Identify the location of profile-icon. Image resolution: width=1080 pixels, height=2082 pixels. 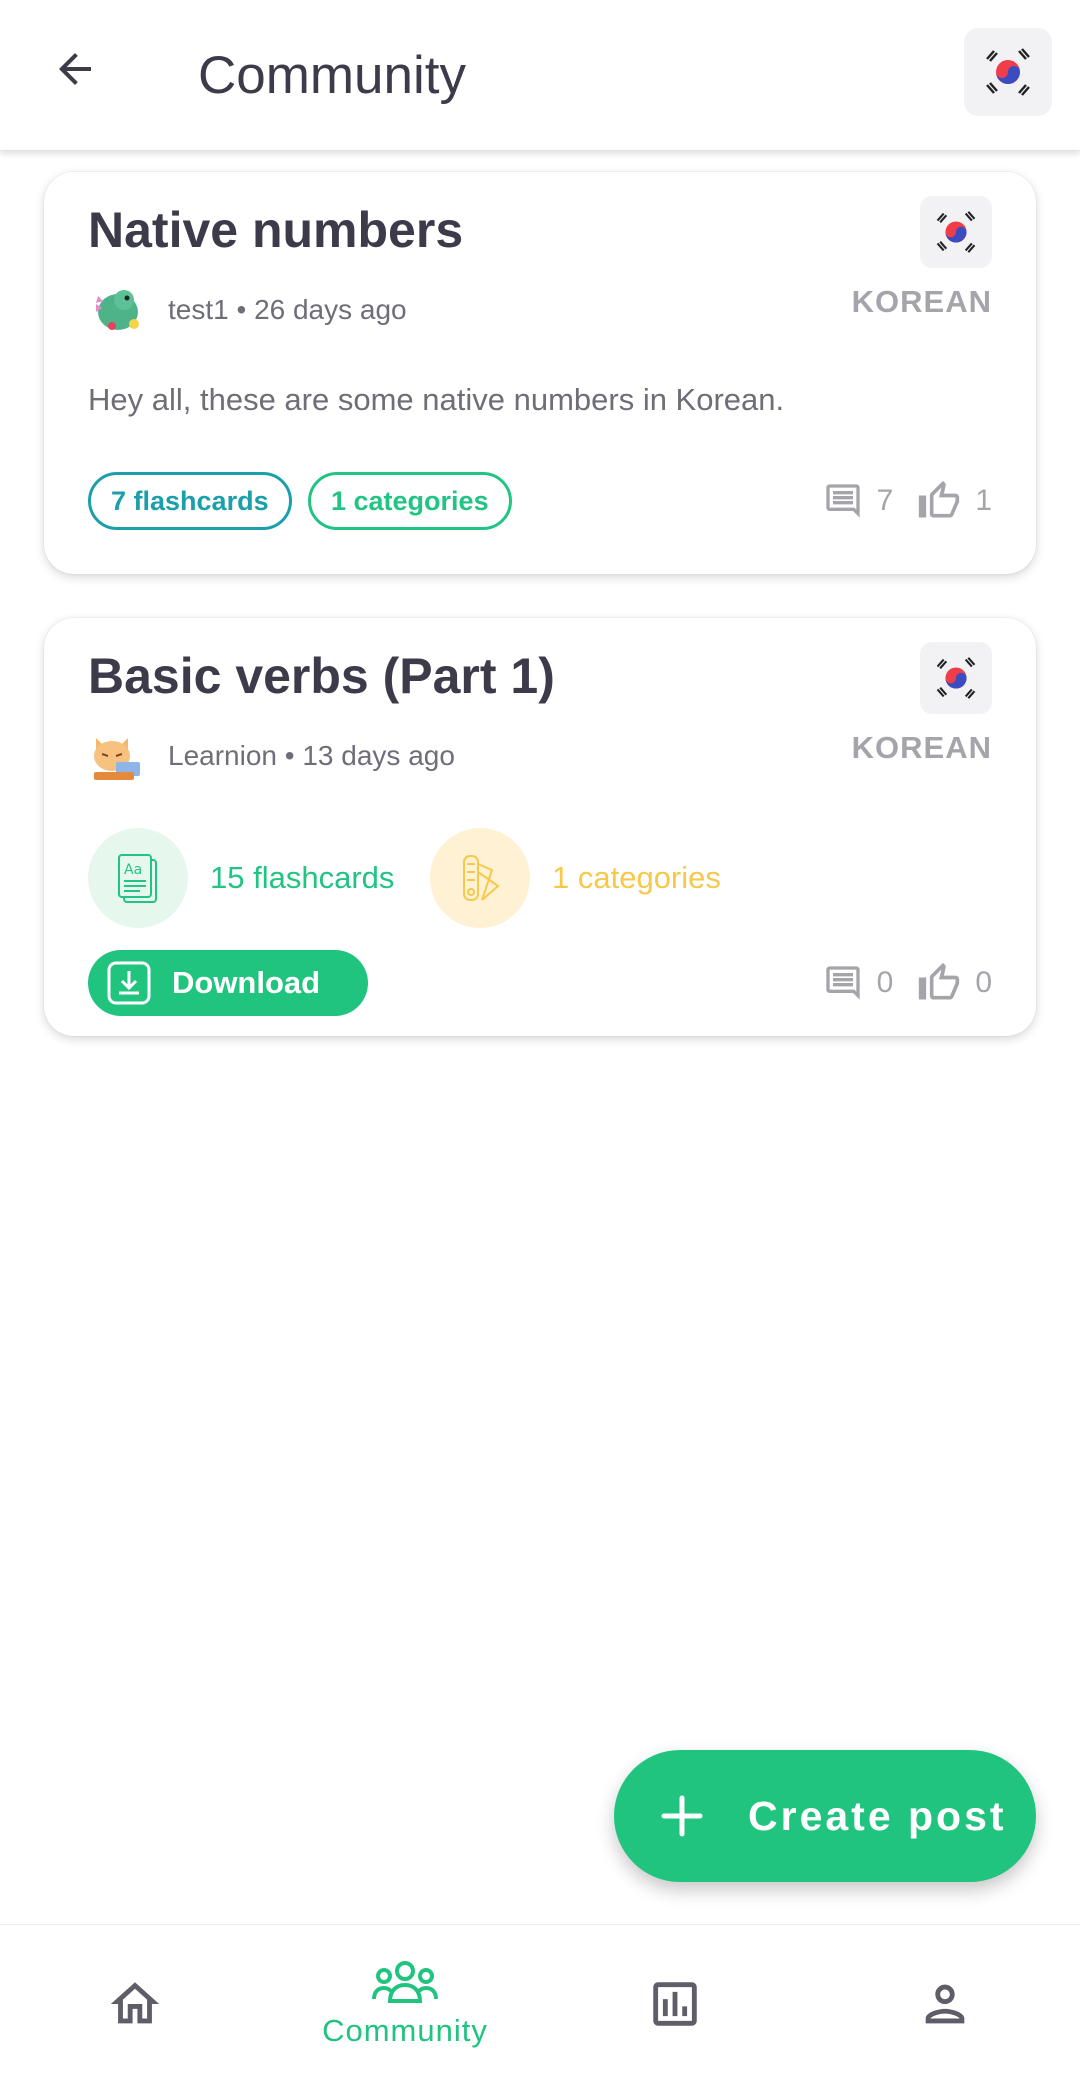
(945, 2003).